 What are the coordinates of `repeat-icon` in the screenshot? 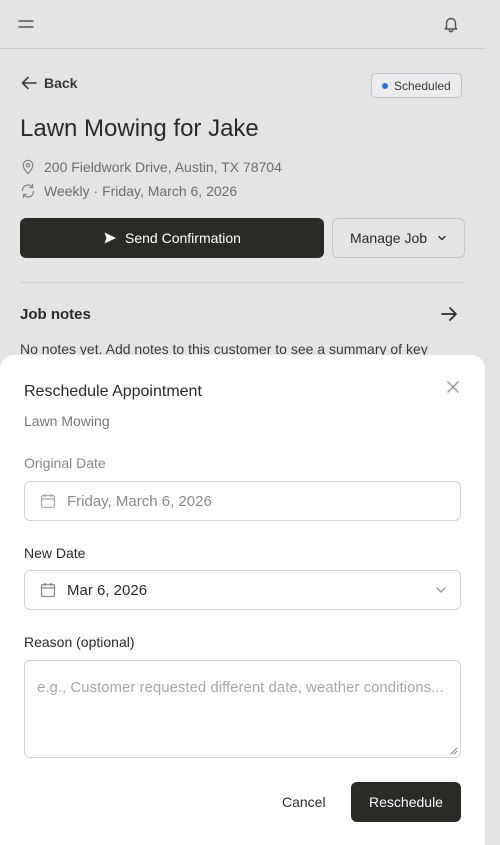 It's located at (28, 191).